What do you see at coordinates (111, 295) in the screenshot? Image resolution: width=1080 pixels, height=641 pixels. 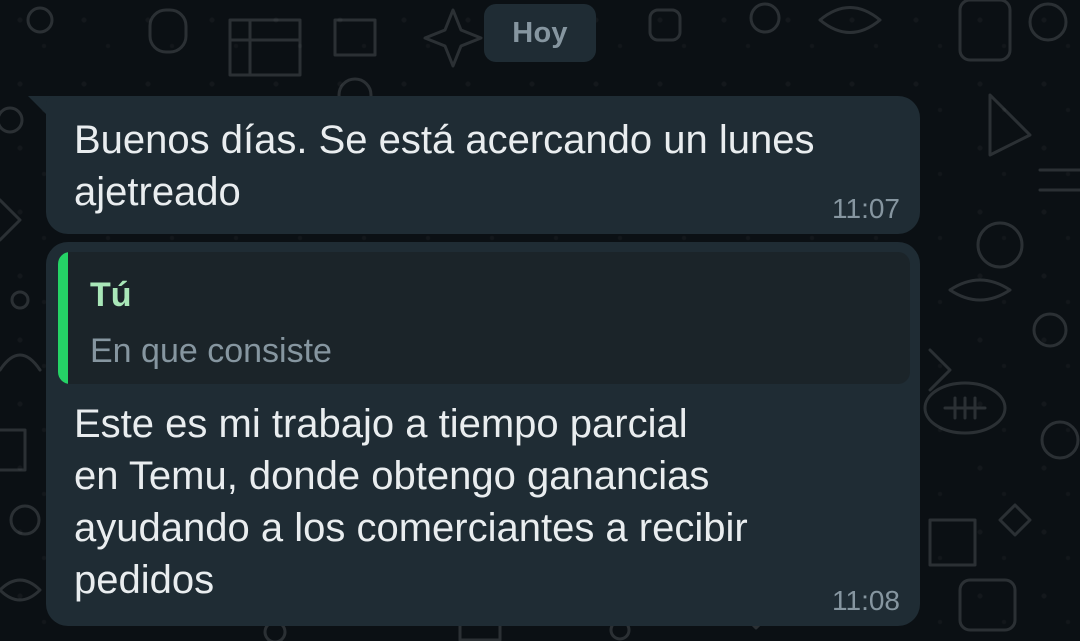 I see `quoted-author: Tú` at bounding box center [111, 295].